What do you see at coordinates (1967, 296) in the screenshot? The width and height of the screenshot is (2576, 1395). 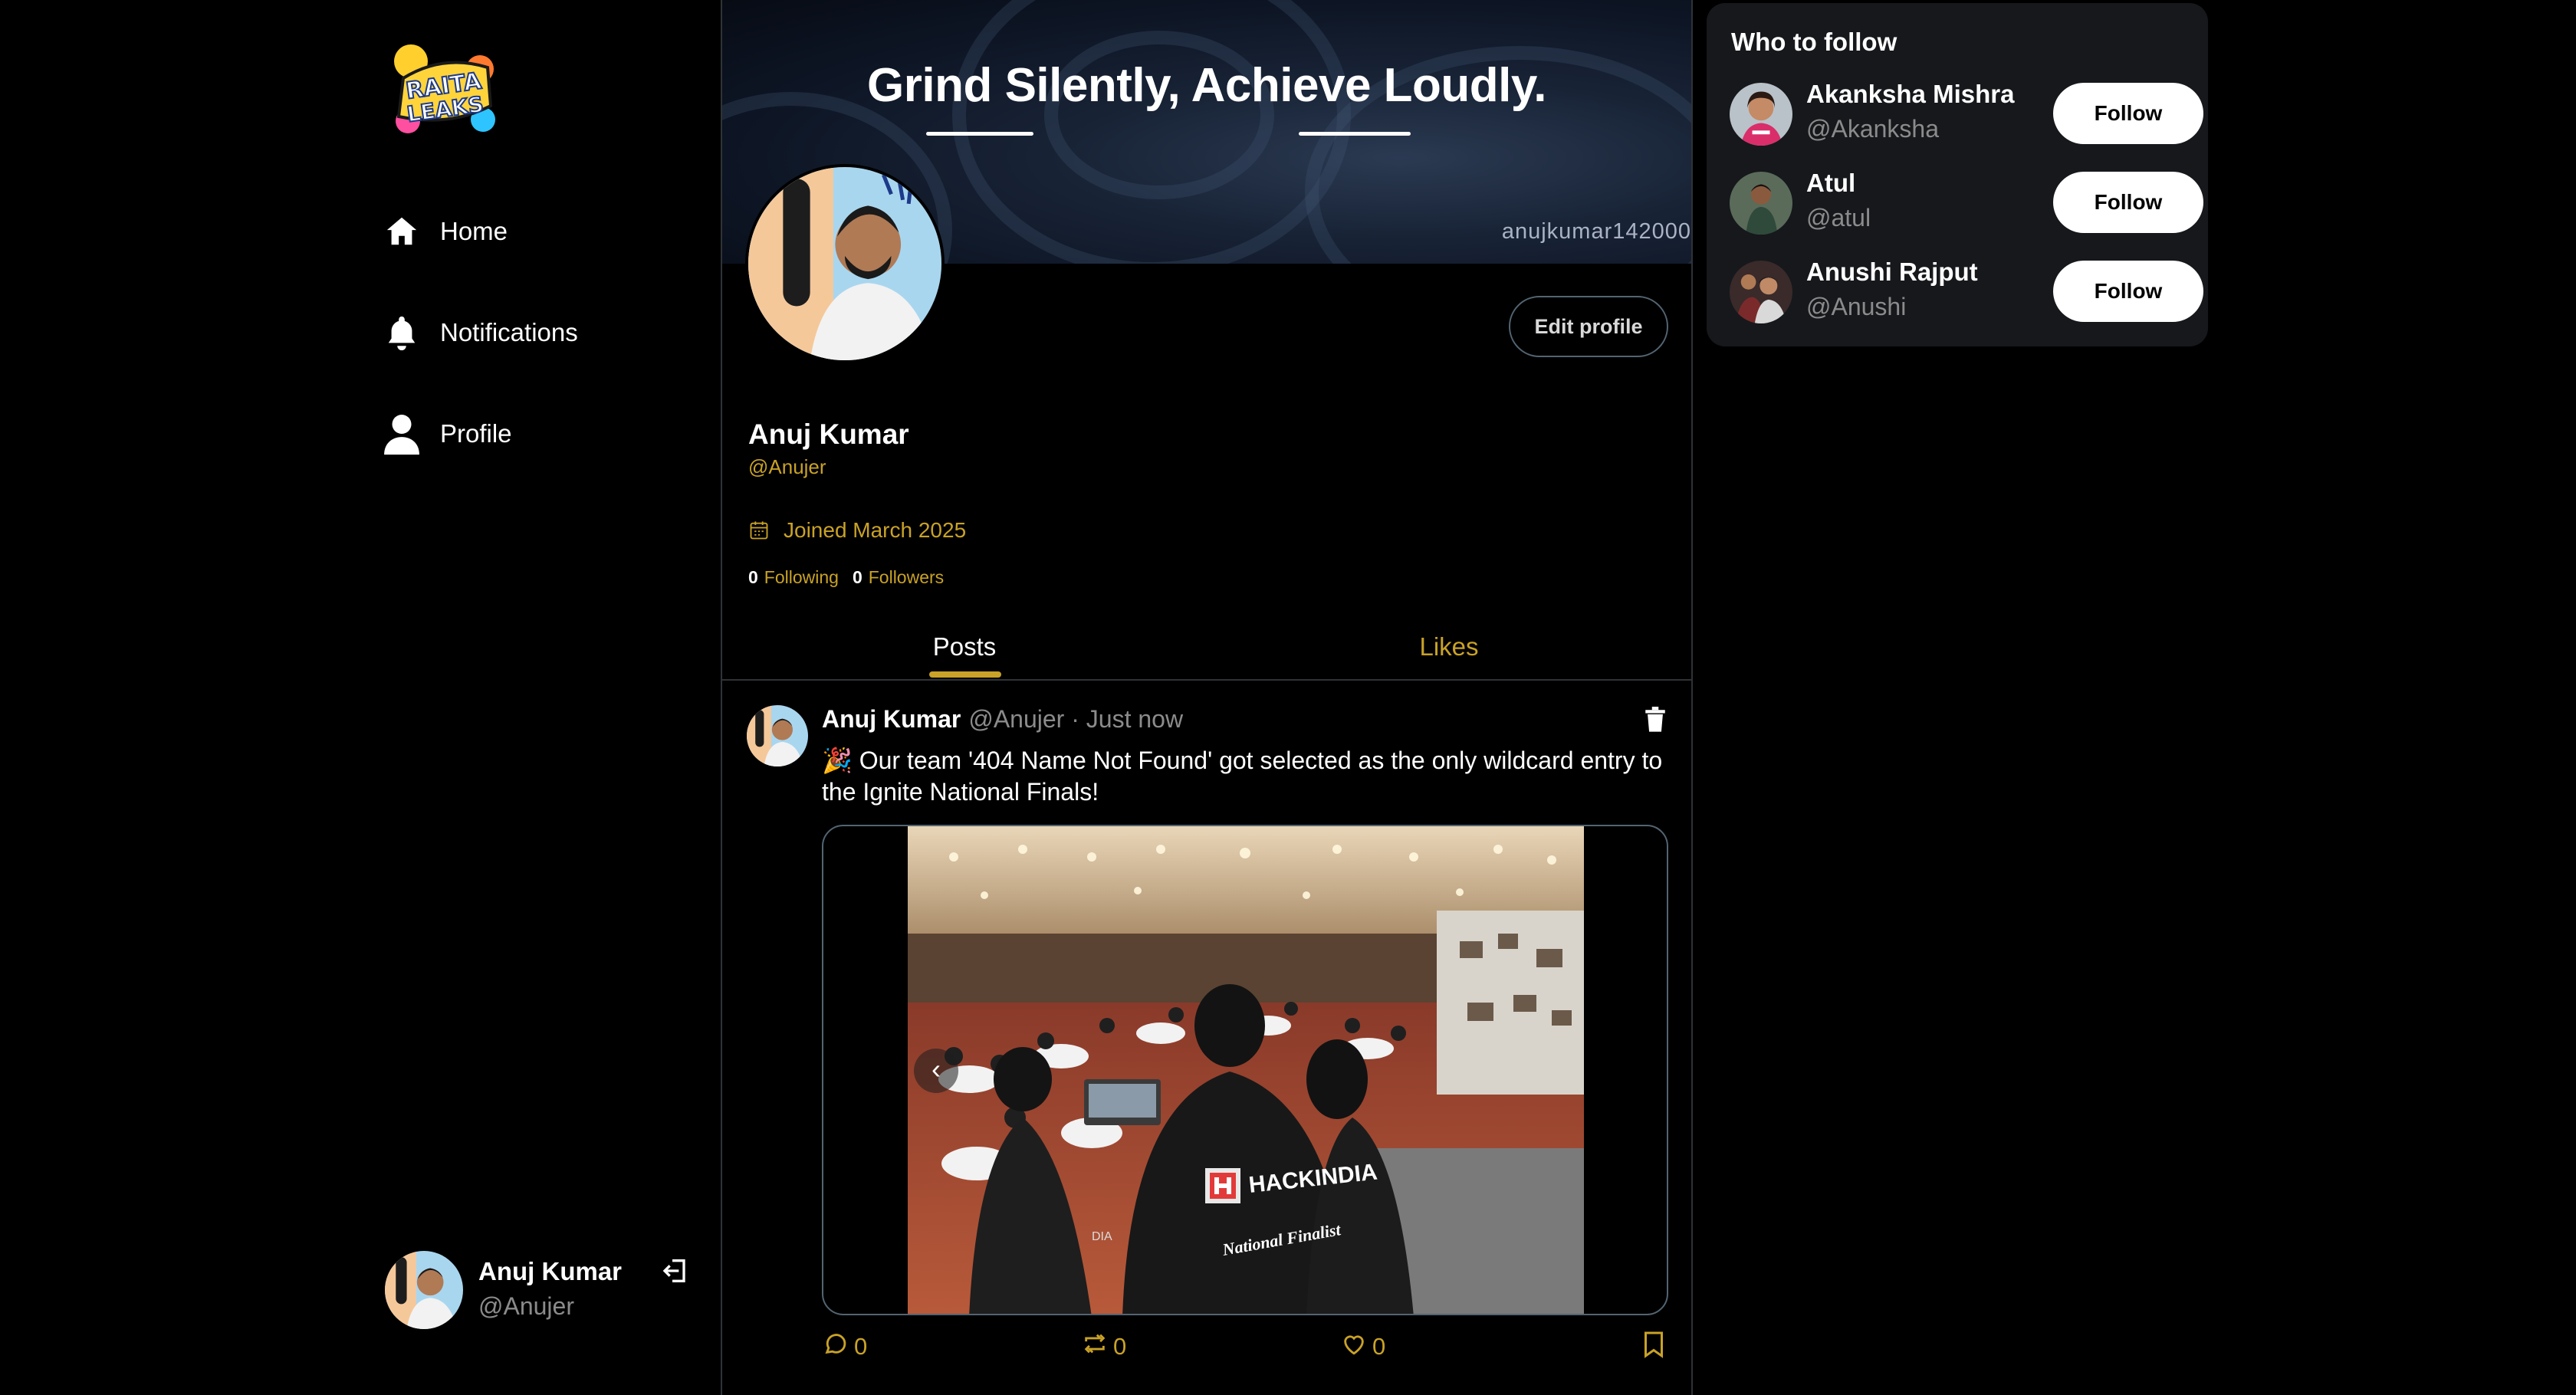 I see `suggested-user: Anushi Rajput @Anushi Follow` at bounding box center [1967, 296].